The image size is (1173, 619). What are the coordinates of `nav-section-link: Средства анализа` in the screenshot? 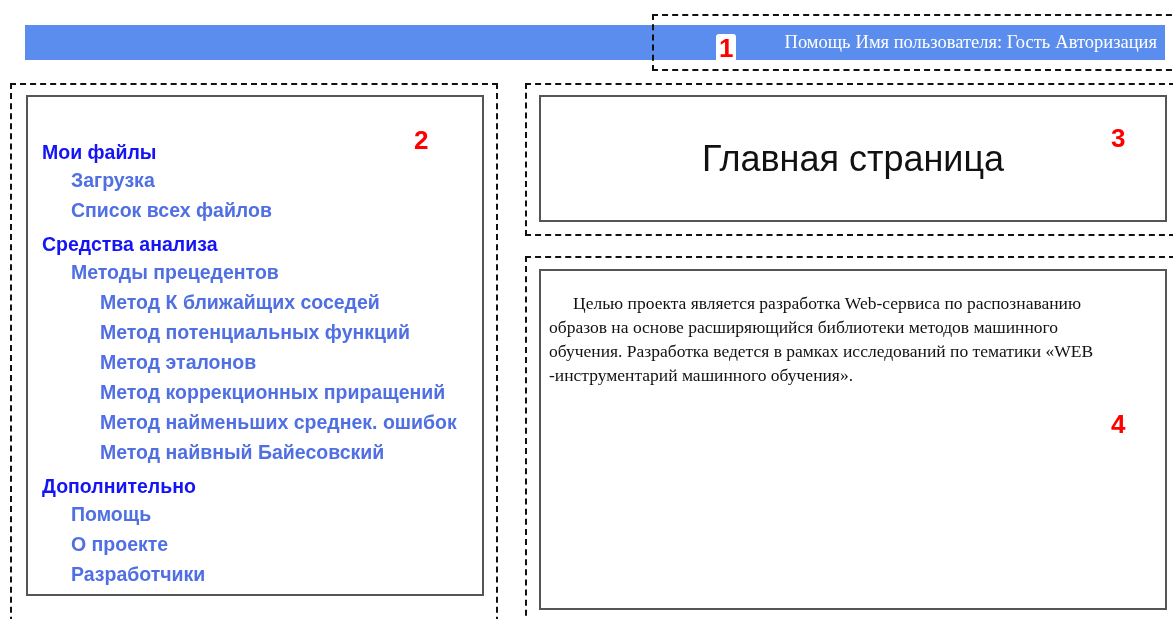 It's located at (123, 244).